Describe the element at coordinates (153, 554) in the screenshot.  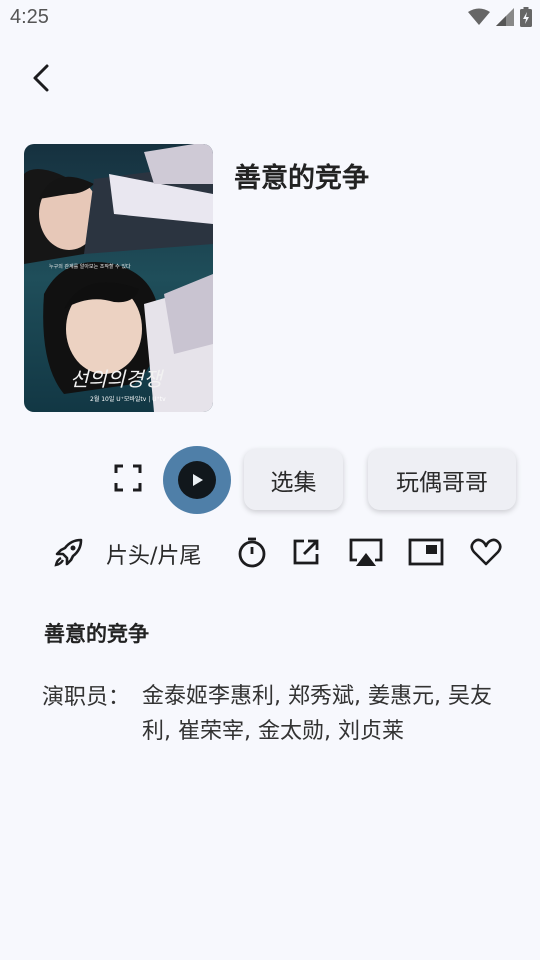
I see `skip-intro-label: 片头/片尾` at that location.